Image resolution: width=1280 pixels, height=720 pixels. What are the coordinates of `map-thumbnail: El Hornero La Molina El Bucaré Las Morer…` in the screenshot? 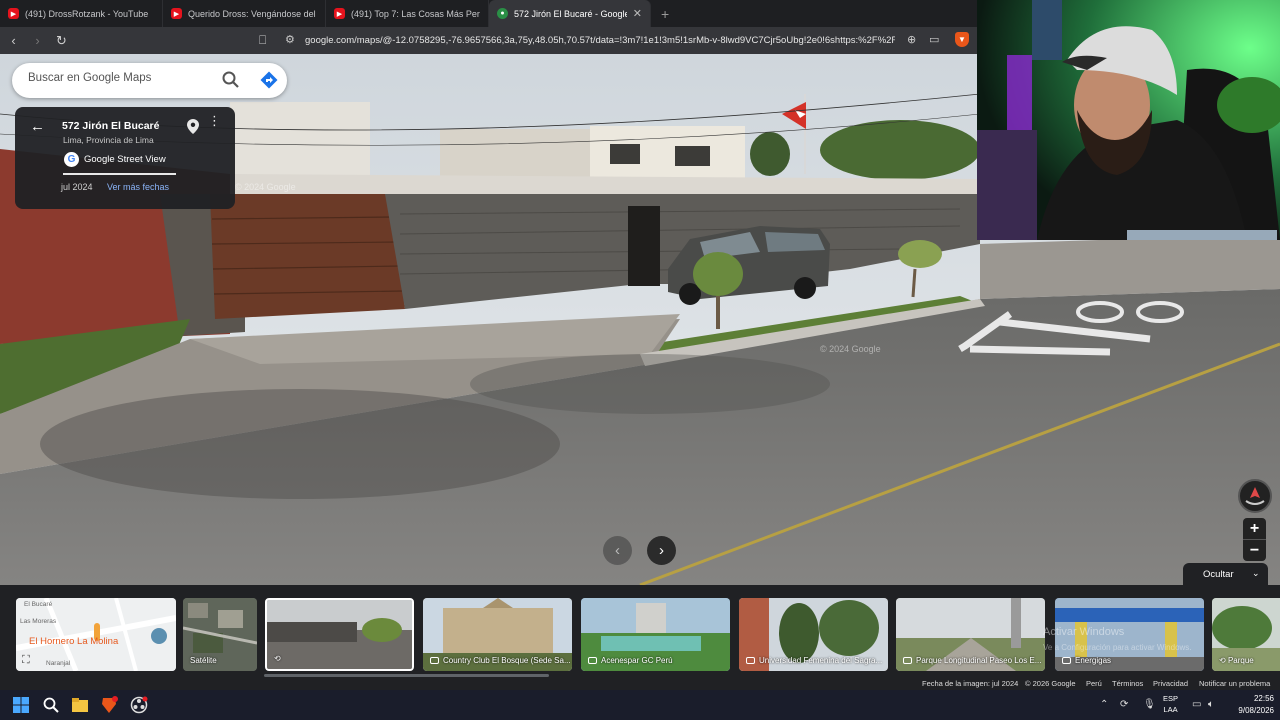 It's located at (96, 634).